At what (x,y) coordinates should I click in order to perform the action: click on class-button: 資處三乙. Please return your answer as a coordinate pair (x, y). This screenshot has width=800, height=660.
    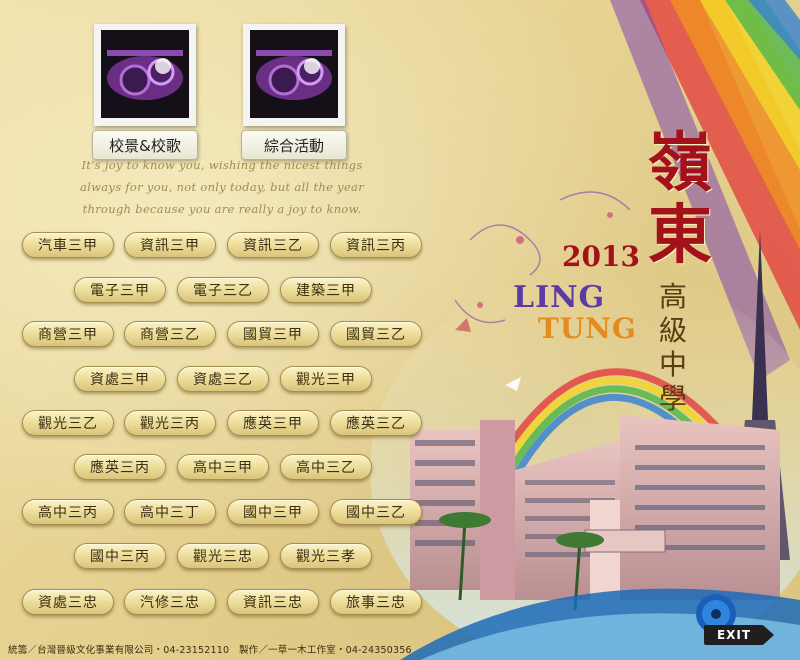
    Looking at the image, I should click on (223, 379).